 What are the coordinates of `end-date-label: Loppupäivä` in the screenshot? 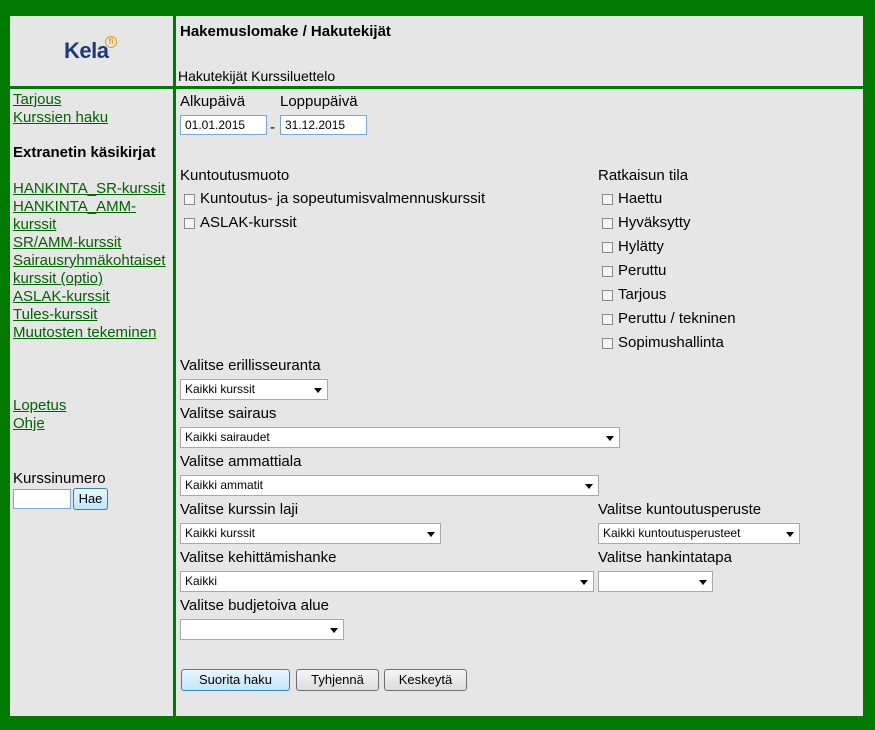 It's located at (319, 101).